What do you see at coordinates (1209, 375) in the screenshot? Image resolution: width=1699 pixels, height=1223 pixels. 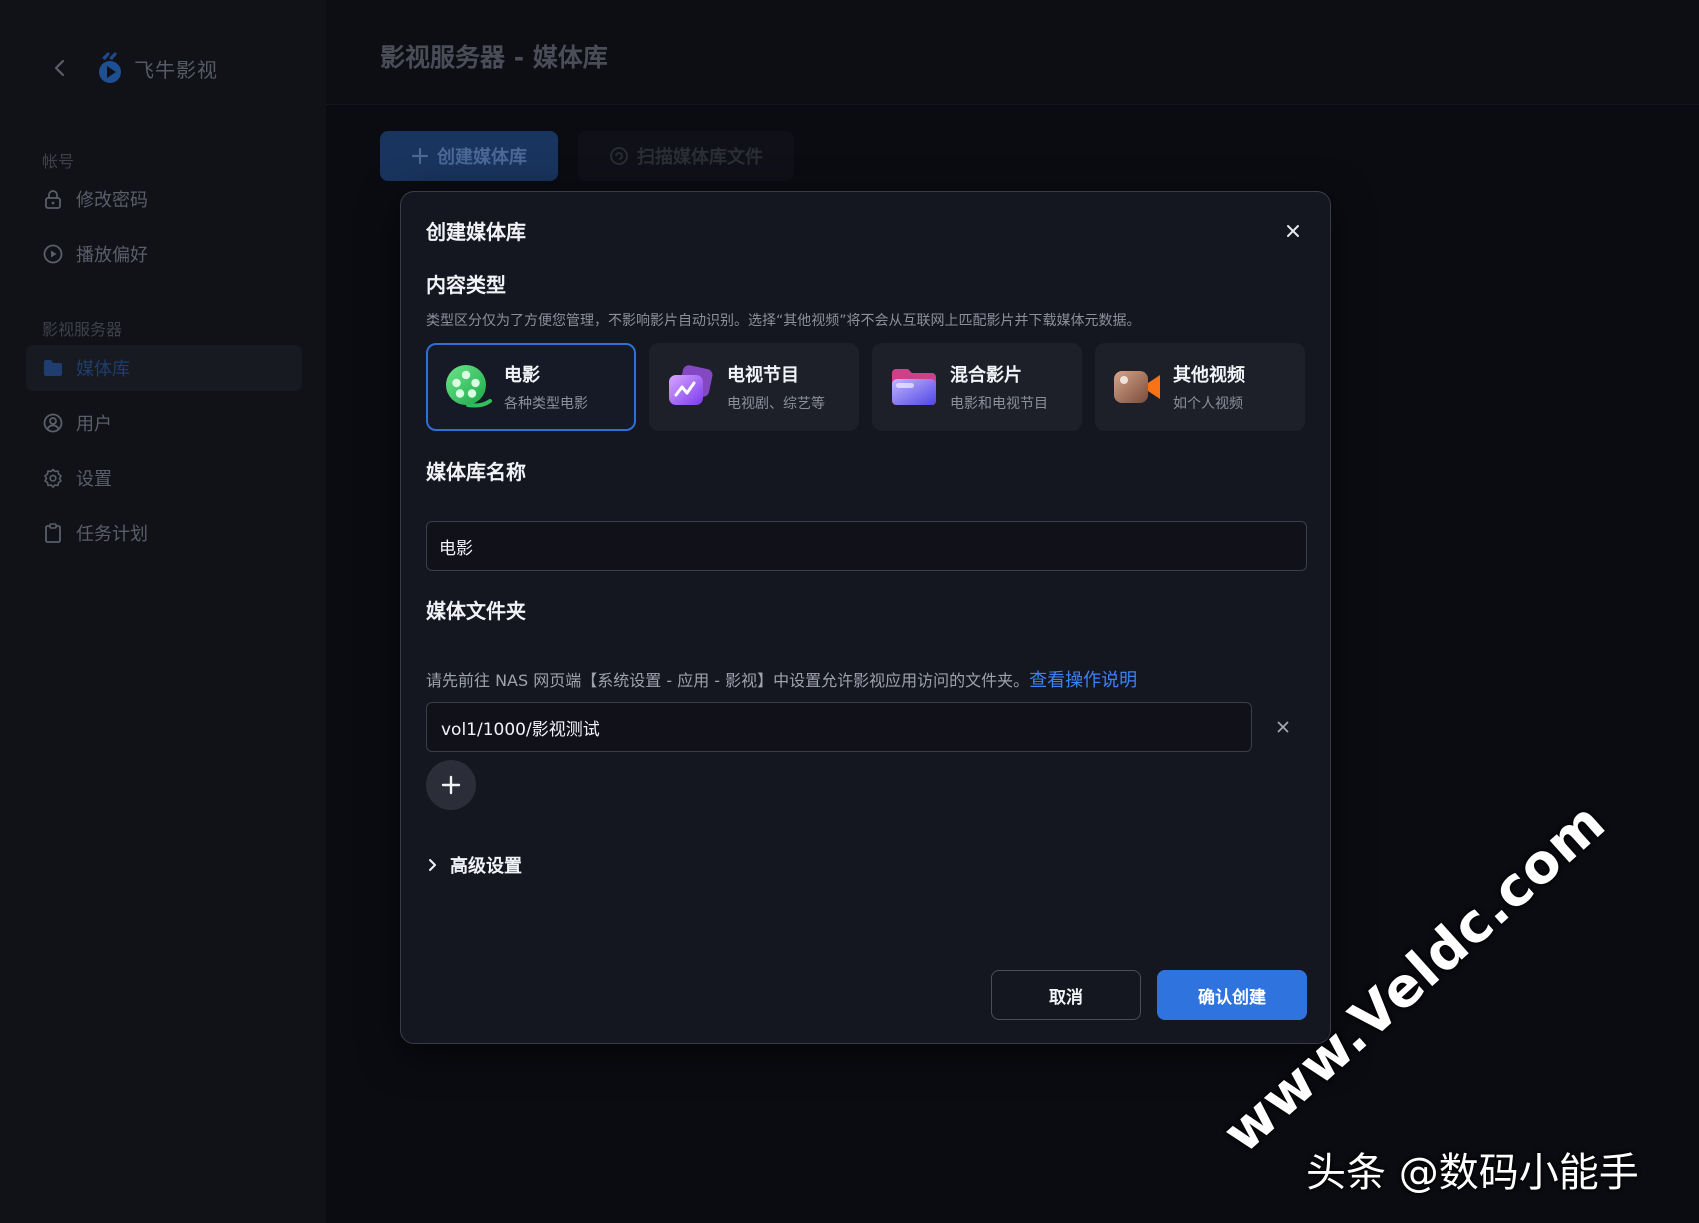 I see `type-option-name: 其他视频` at bounding box center [1209, 375].